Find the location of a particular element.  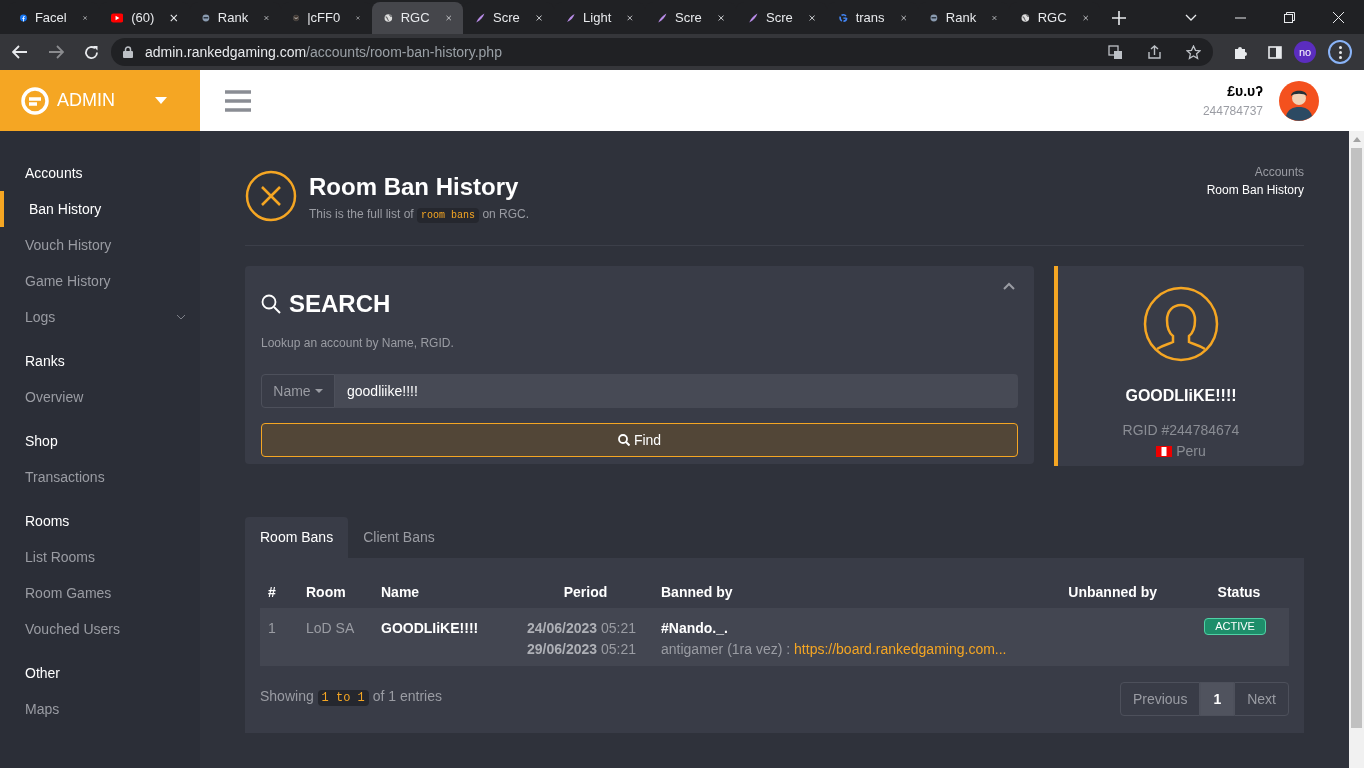

chevron-down-icon is located at coordinates (1191, 17).